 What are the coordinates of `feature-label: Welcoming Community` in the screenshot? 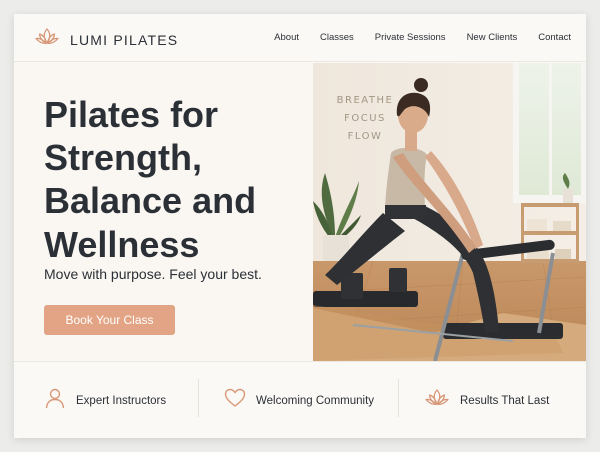 It's located at (315, 400).